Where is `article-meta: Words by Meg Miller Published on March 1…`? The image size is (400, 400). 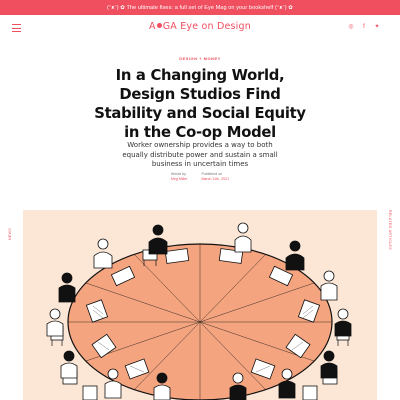
article-meta: Words by Meg Miller Published on March 1… is located at coordinates (200, 177).